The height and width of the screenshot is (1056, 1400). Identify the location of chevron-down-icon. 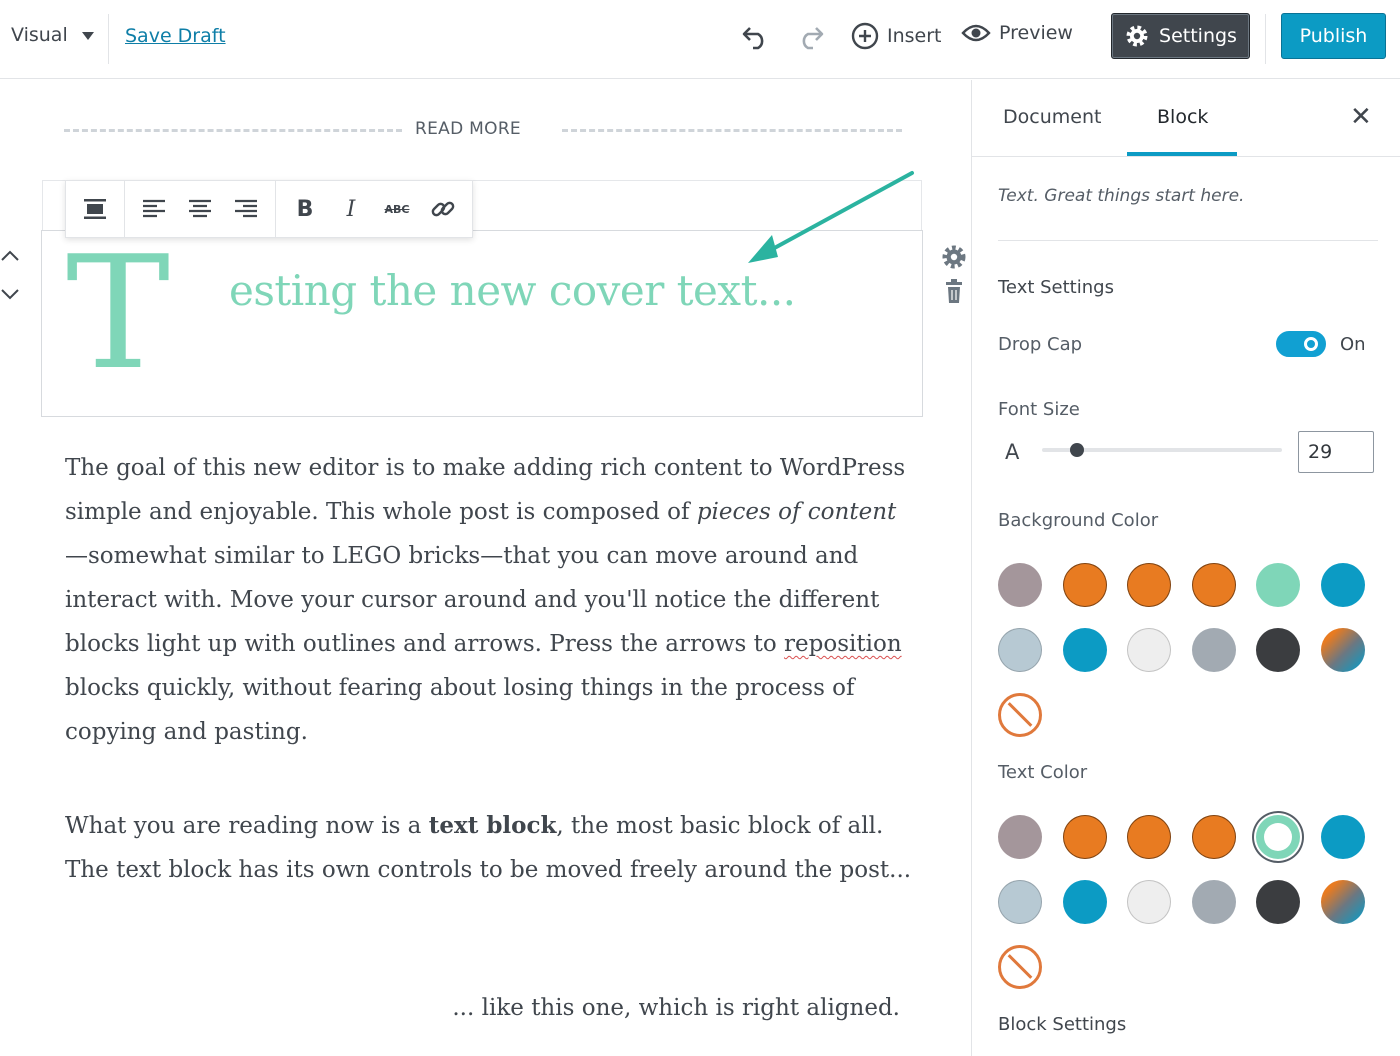
(87, 36).